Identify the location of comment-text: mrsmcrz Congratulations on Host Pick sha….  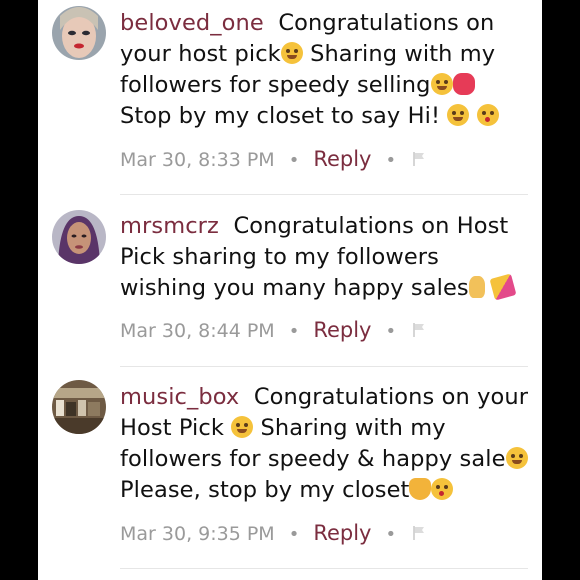
(325, 257).